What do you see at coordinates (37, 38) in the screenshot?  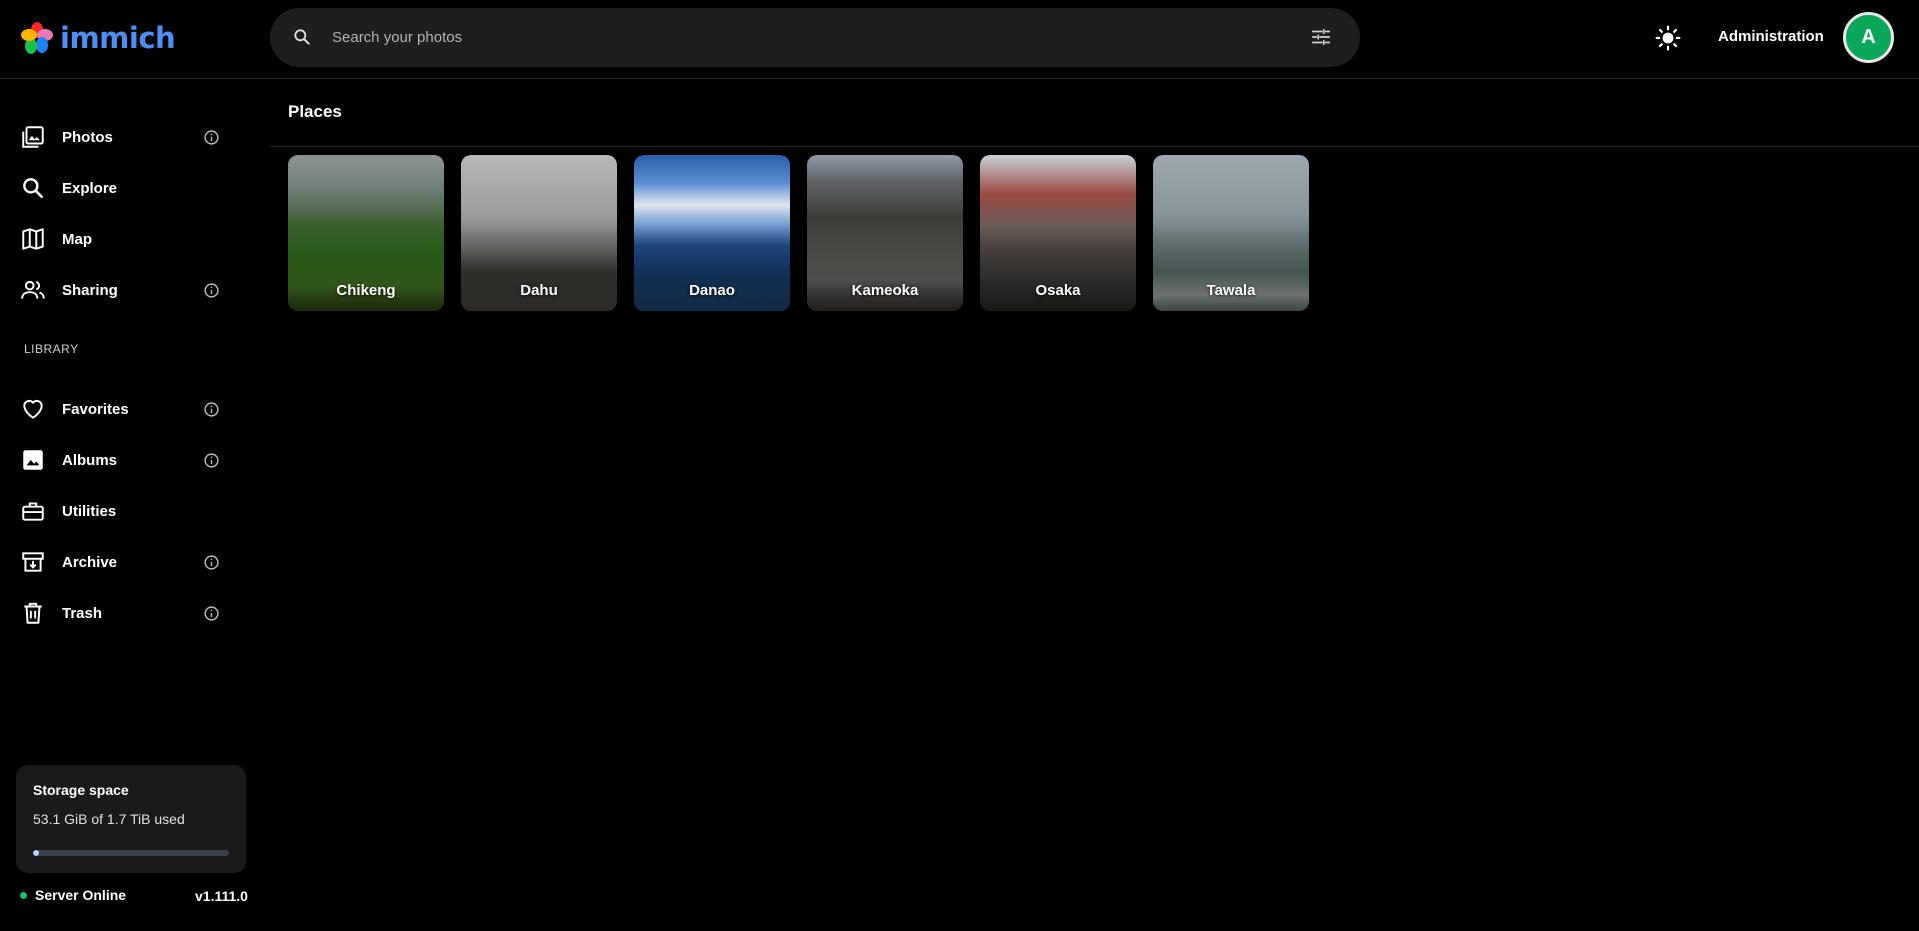 I see `immich-logo-icon` at bounding box center [37, 38].